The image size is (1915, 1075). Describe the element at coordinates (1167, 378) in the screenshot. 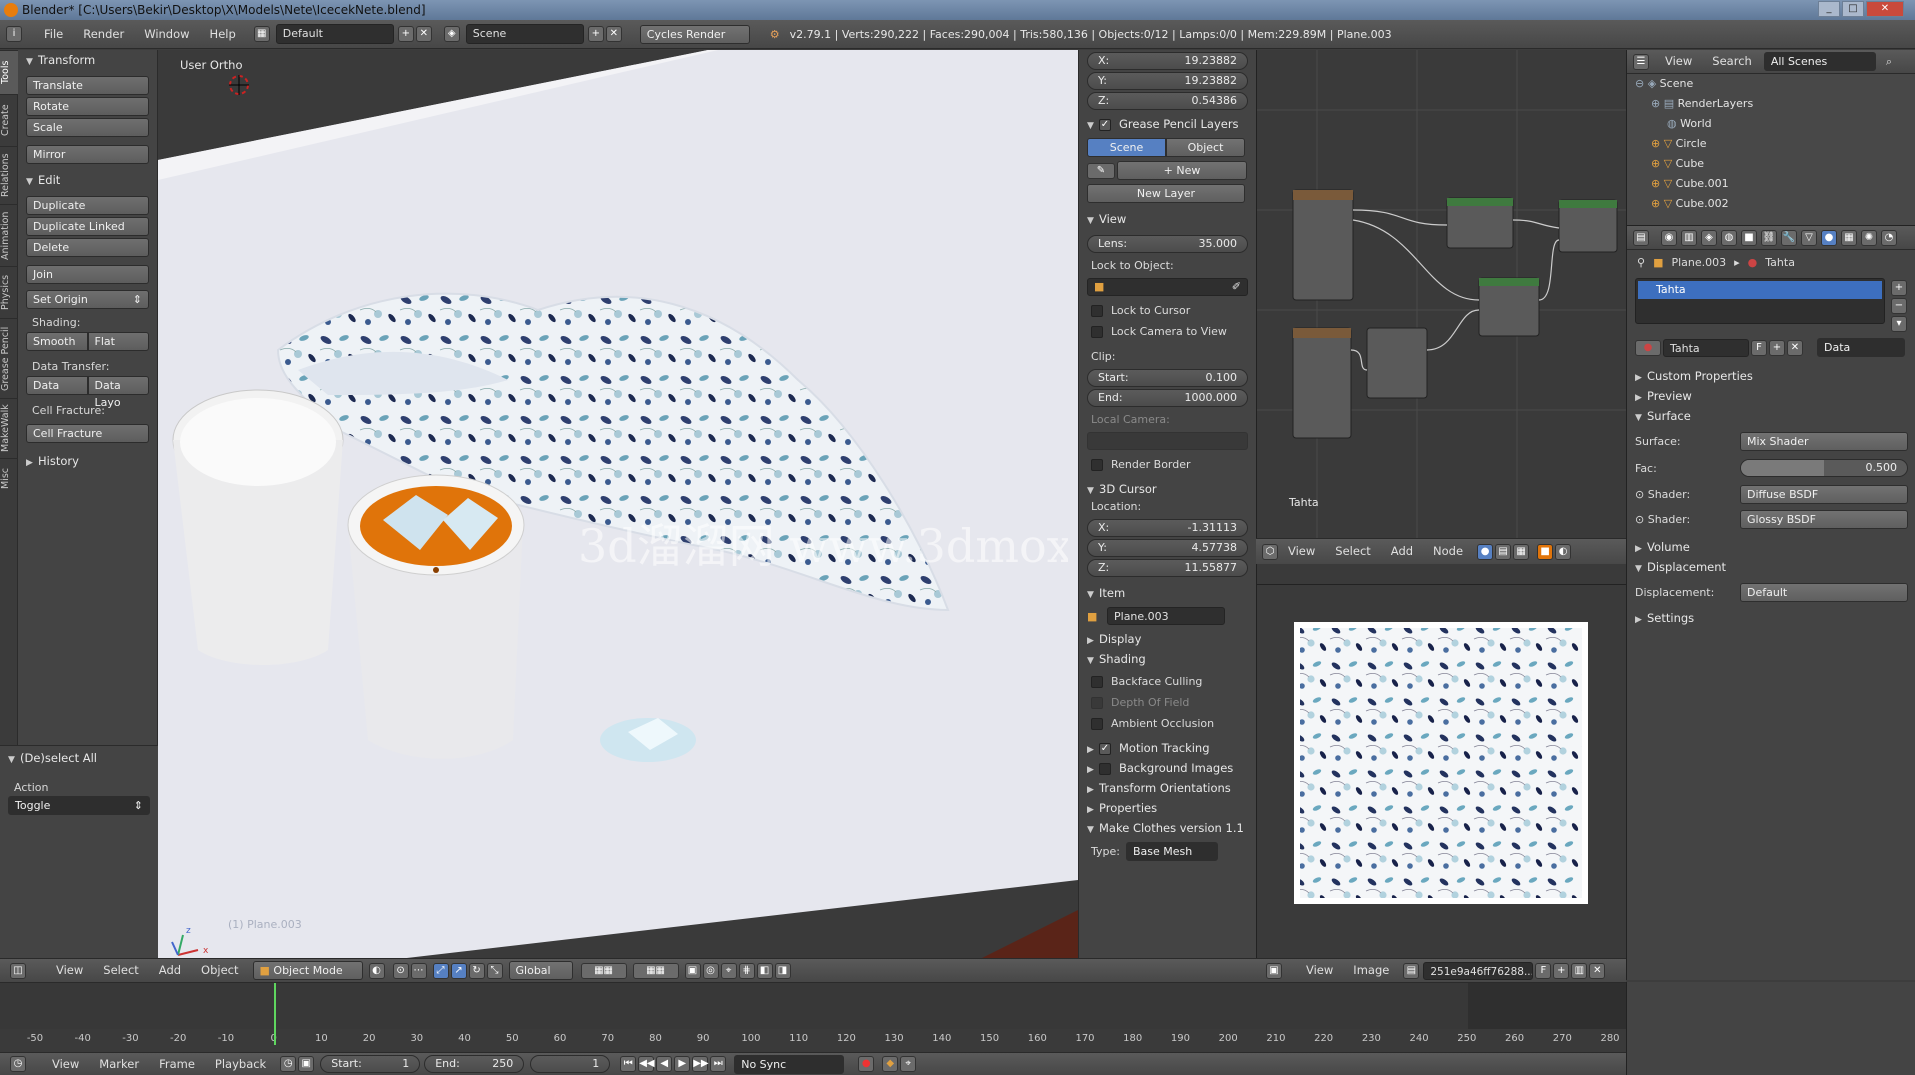

I see `clip-start-field: Start: 0.100` at that location.